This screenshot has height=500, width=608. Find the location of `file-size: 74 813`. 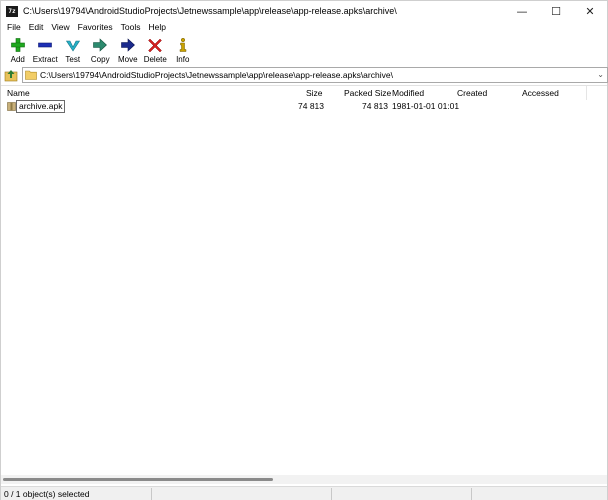

file-size: 74 813 is located at coordinates (311, 106).